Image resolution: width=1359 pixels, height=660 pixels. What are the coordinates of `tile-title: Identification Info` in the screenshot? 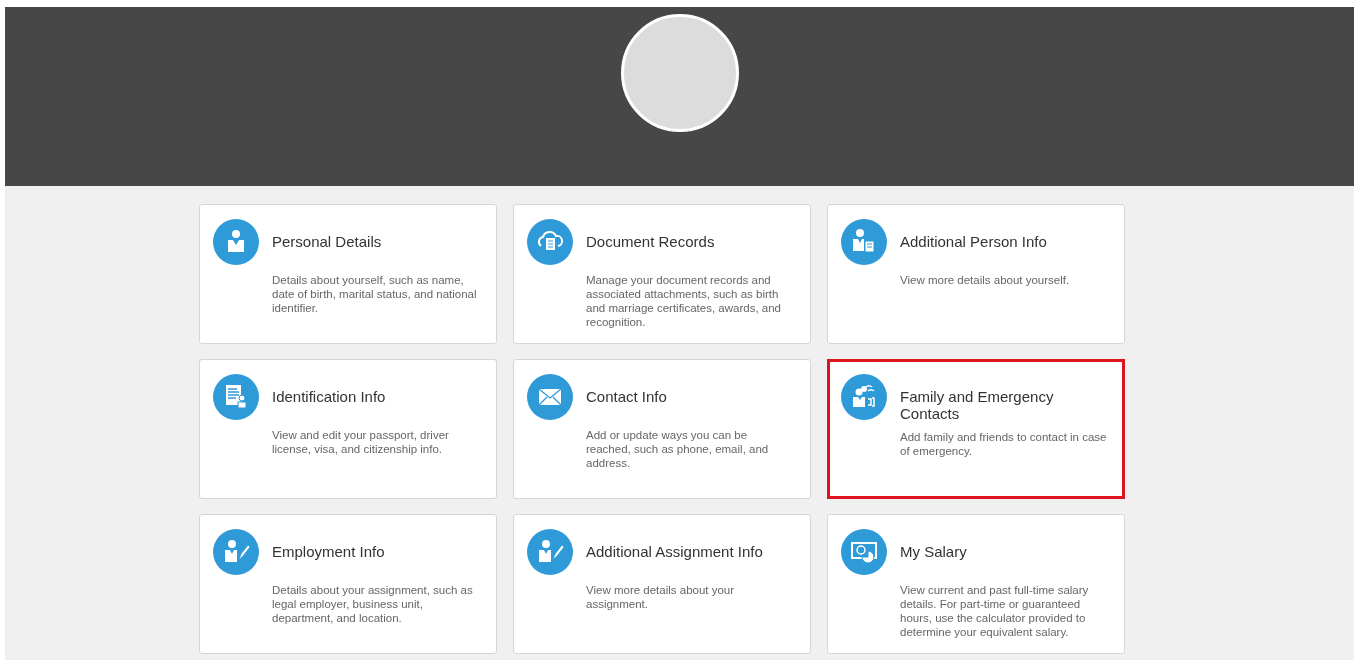 It's located at (329, 396).